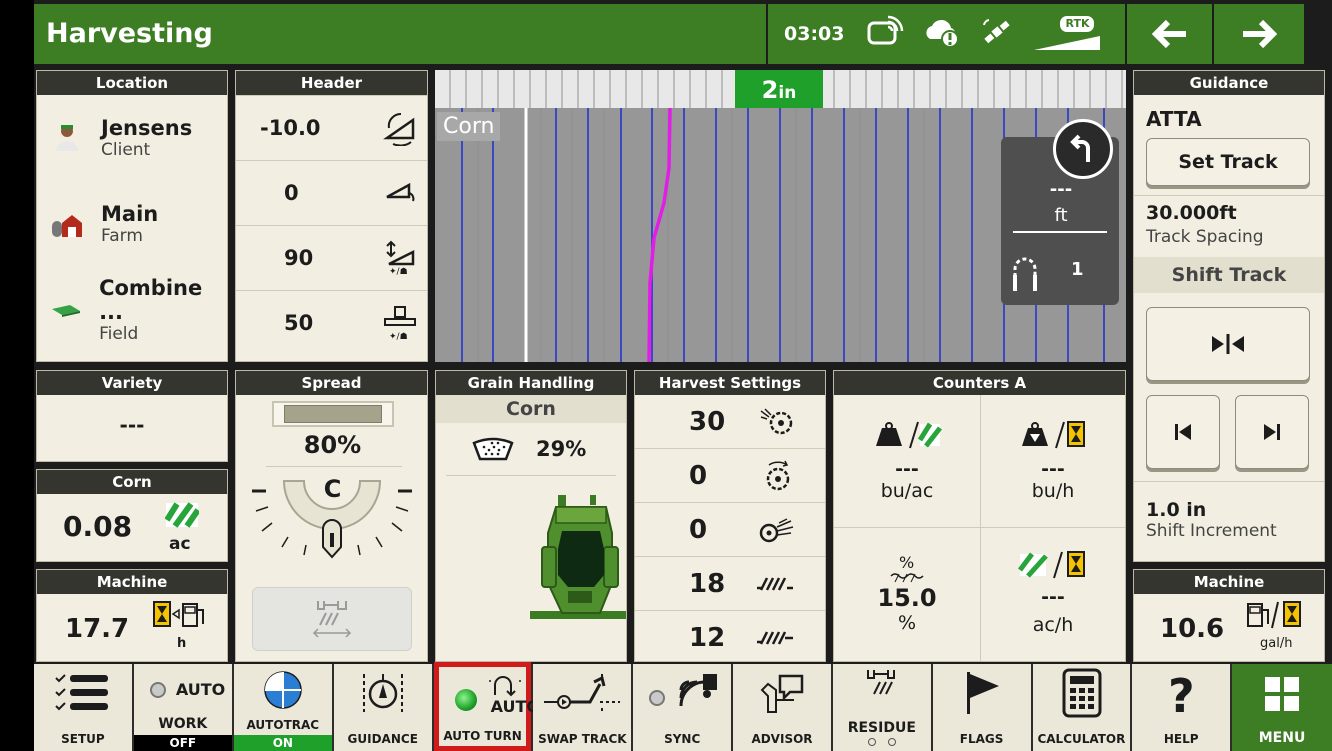  Describe the element at coordinates (1176, 510) in the screenshot. I see `shift-increment-value: 1.0 in` at that location.